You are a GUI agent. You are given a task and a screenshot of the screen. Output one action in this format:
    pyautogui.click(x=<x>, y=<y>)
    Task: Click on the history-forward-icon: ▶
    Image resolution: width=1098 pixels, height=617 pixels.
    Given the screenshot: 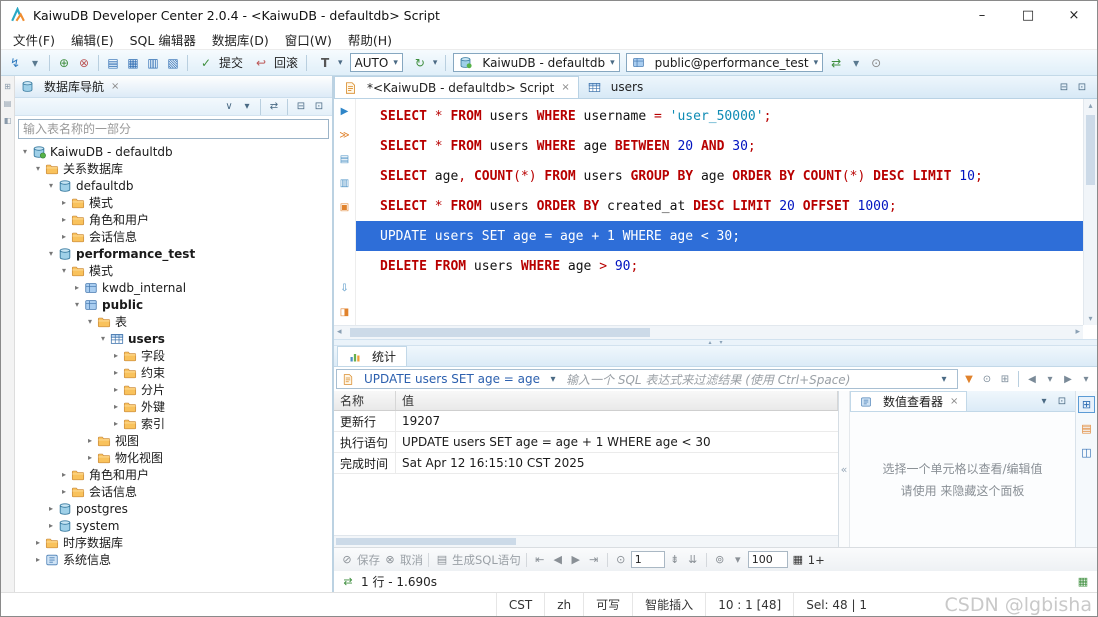 What is the action you would take?
    pyautogui.click(x=1068, y=379)
    